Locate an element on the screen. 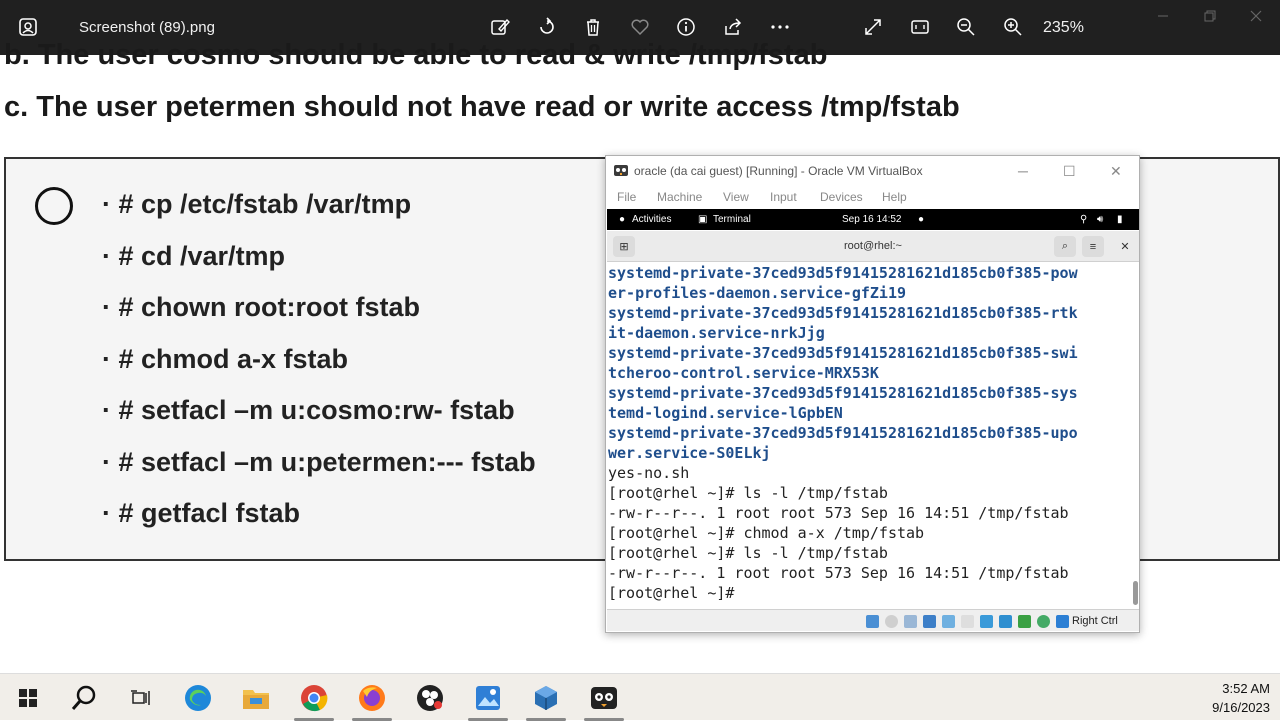 The width and height of the screenshot is (1280, 721). edit-image-icon is located at coordinates (500, 27).